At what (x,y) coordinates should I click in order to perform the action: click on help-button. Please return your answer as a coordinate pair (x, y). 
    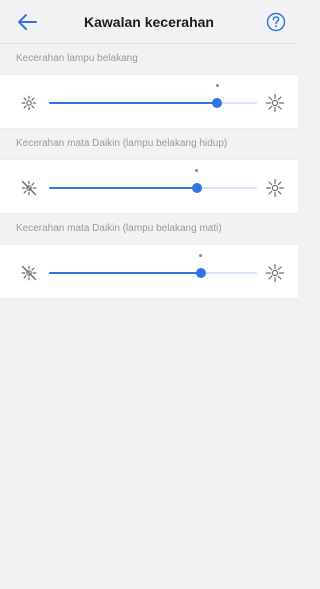
    Looking at the image, I should click on (276, 22).